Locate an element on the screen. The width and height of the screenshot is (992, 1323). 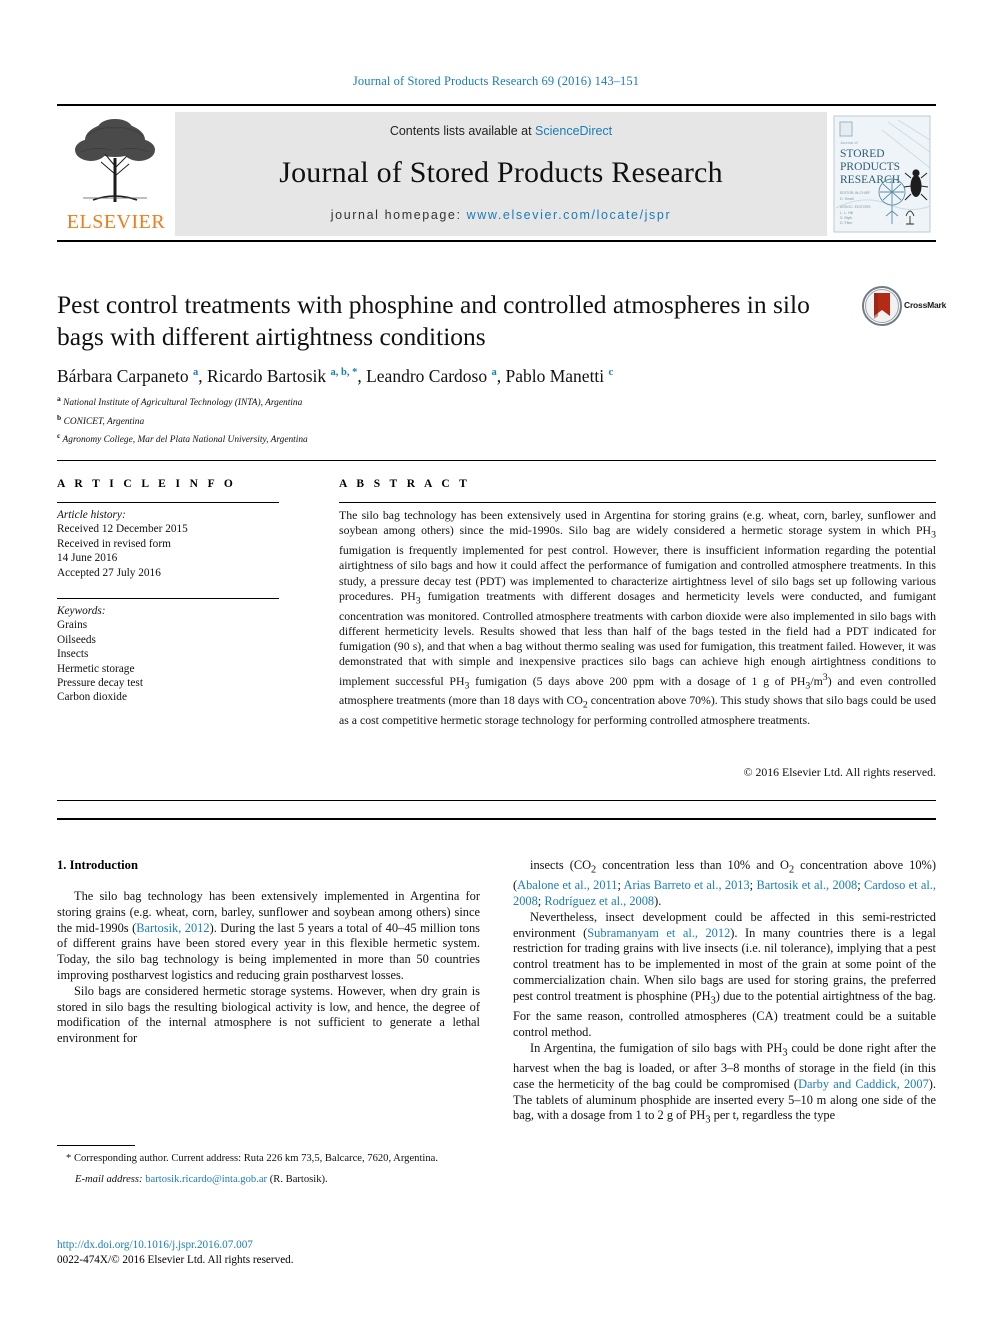
article-history-item: 14 June 2016 is located at coordinates (87, 558).